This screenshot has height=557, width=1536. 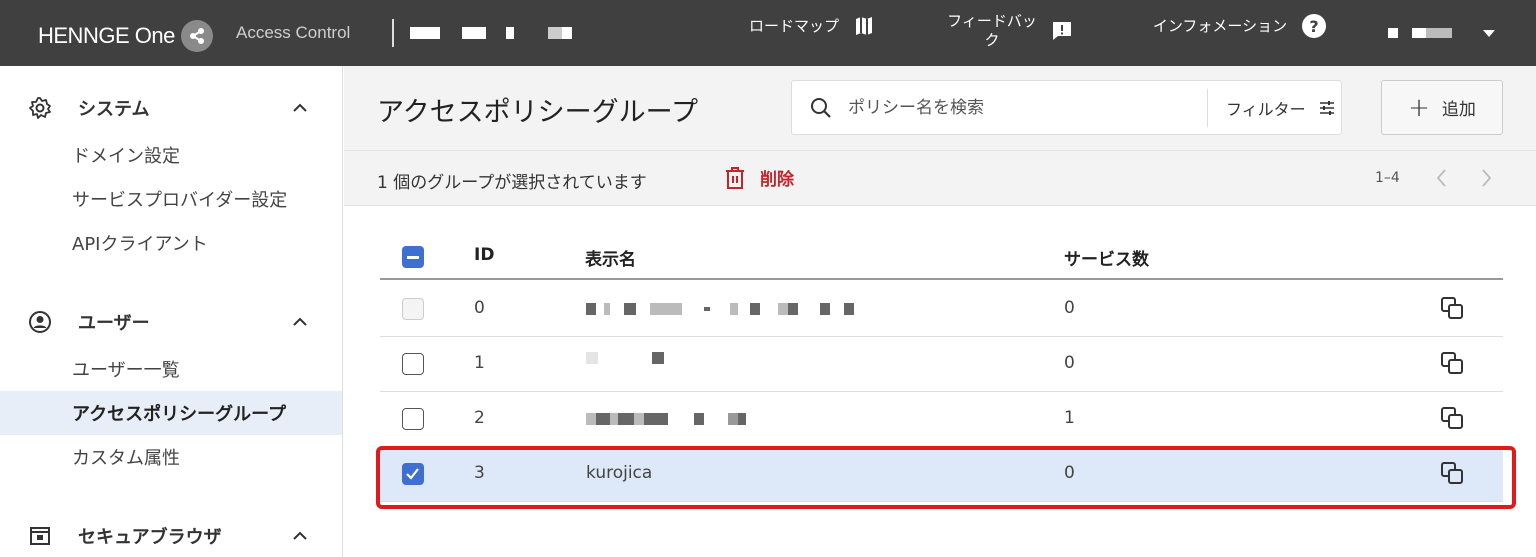 What do you see at coordinates (106, 35) in the screenshot?
I see `logo-text: HENNGE One` at bounding box center [106, 35].